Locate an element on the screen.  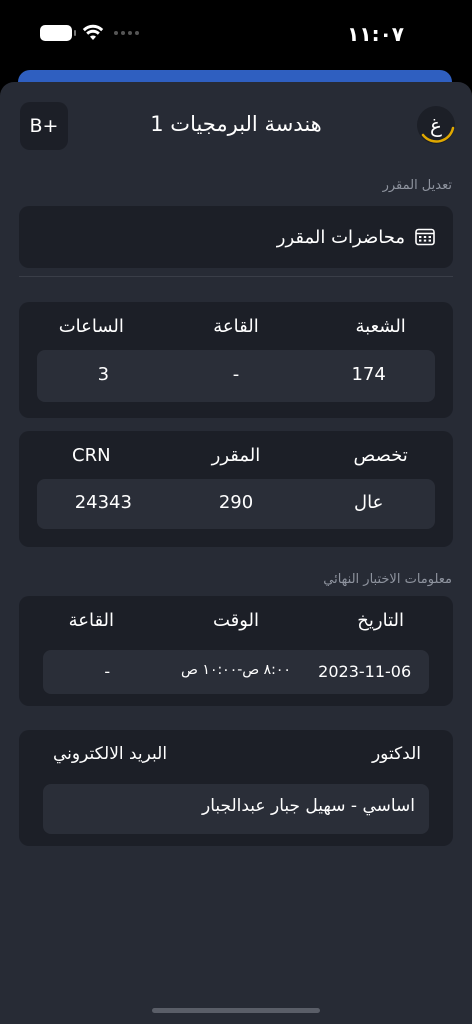
final-exam-values: 2023-11-06 ٨:٠٠ ص-١٠:٠٠ ص - is located at coordinates (236, 671).